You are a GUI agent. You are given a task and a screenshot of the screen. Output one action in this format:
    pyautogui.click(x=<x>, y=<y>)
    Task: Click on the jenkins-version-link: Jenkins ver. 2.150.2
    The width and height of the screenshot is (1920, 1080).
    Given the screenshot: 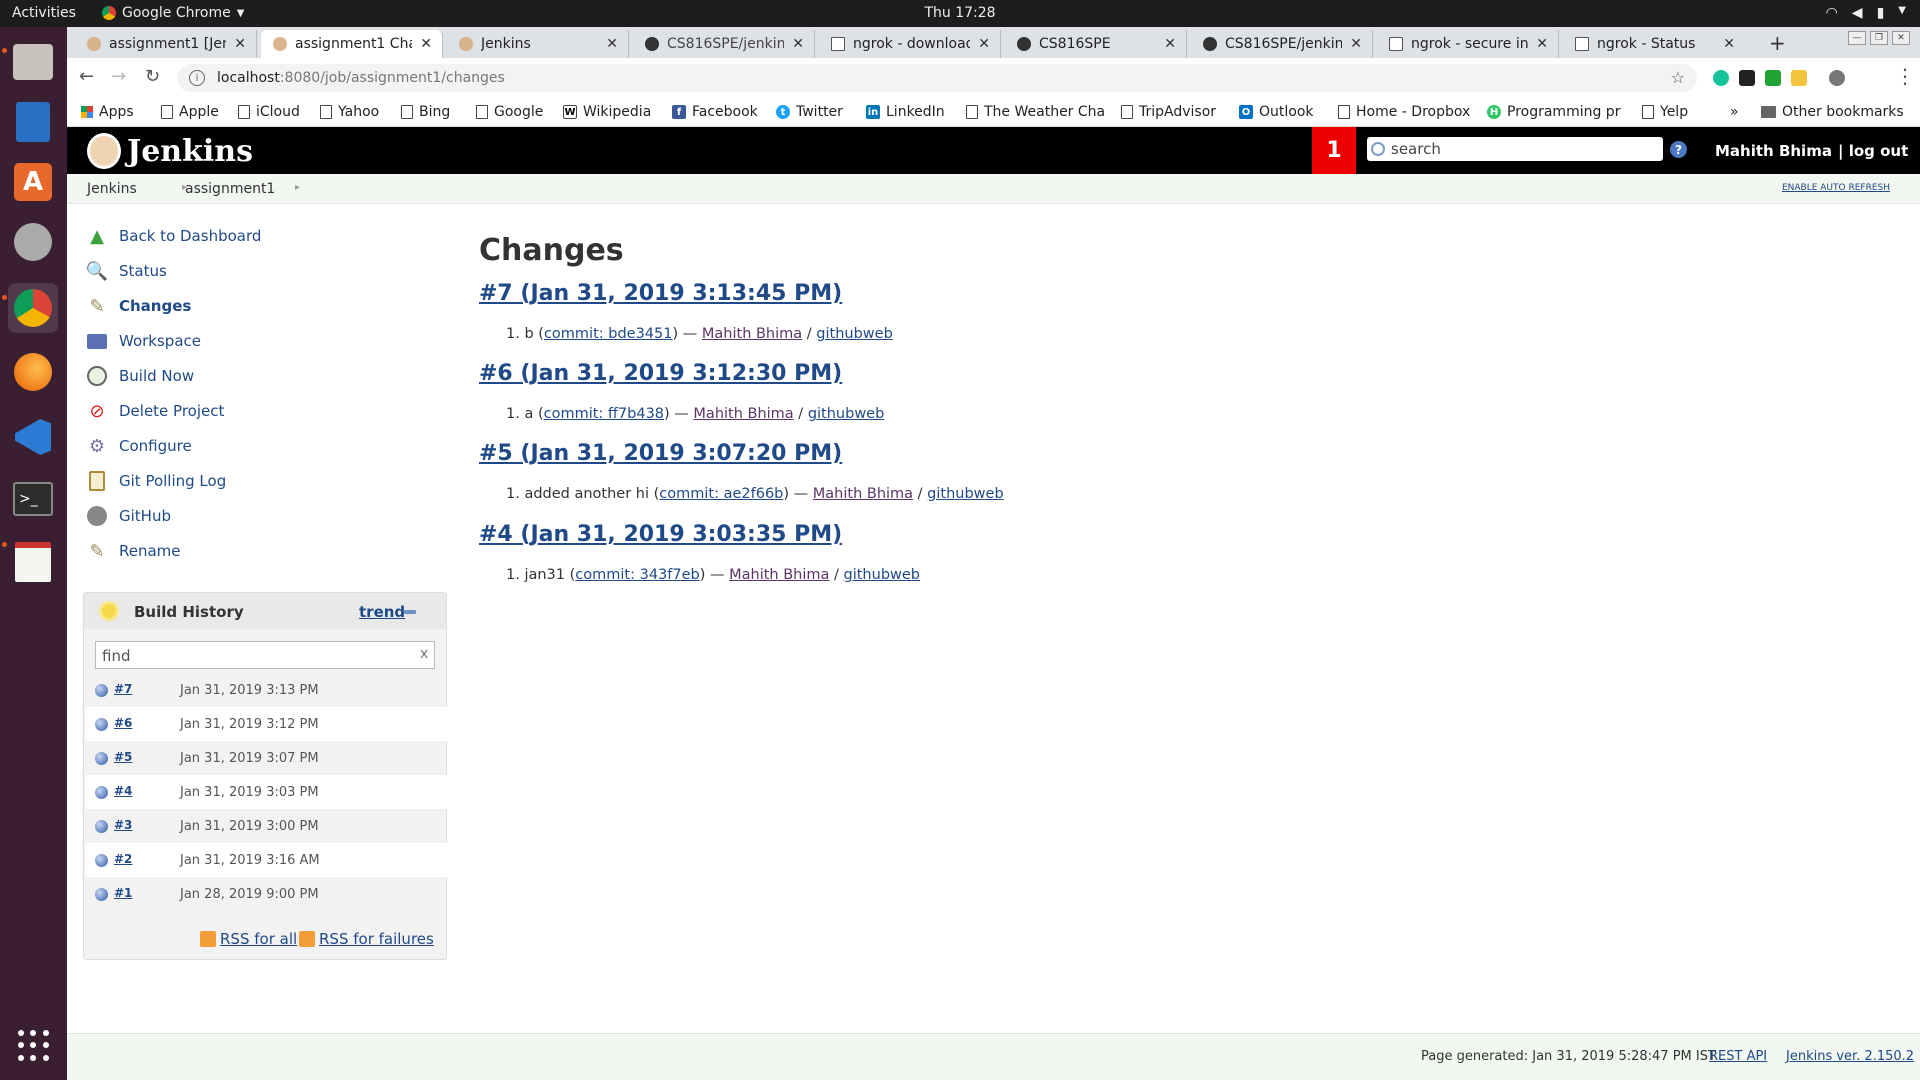 What is the action you would take?
    pyautogui.click(x=1850, y=1056)
    